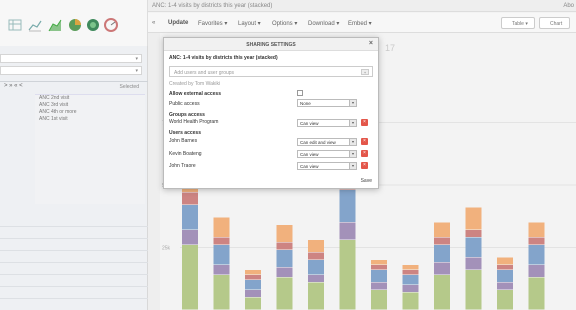  I want to click on close-icon: ×, so click(371, 43).